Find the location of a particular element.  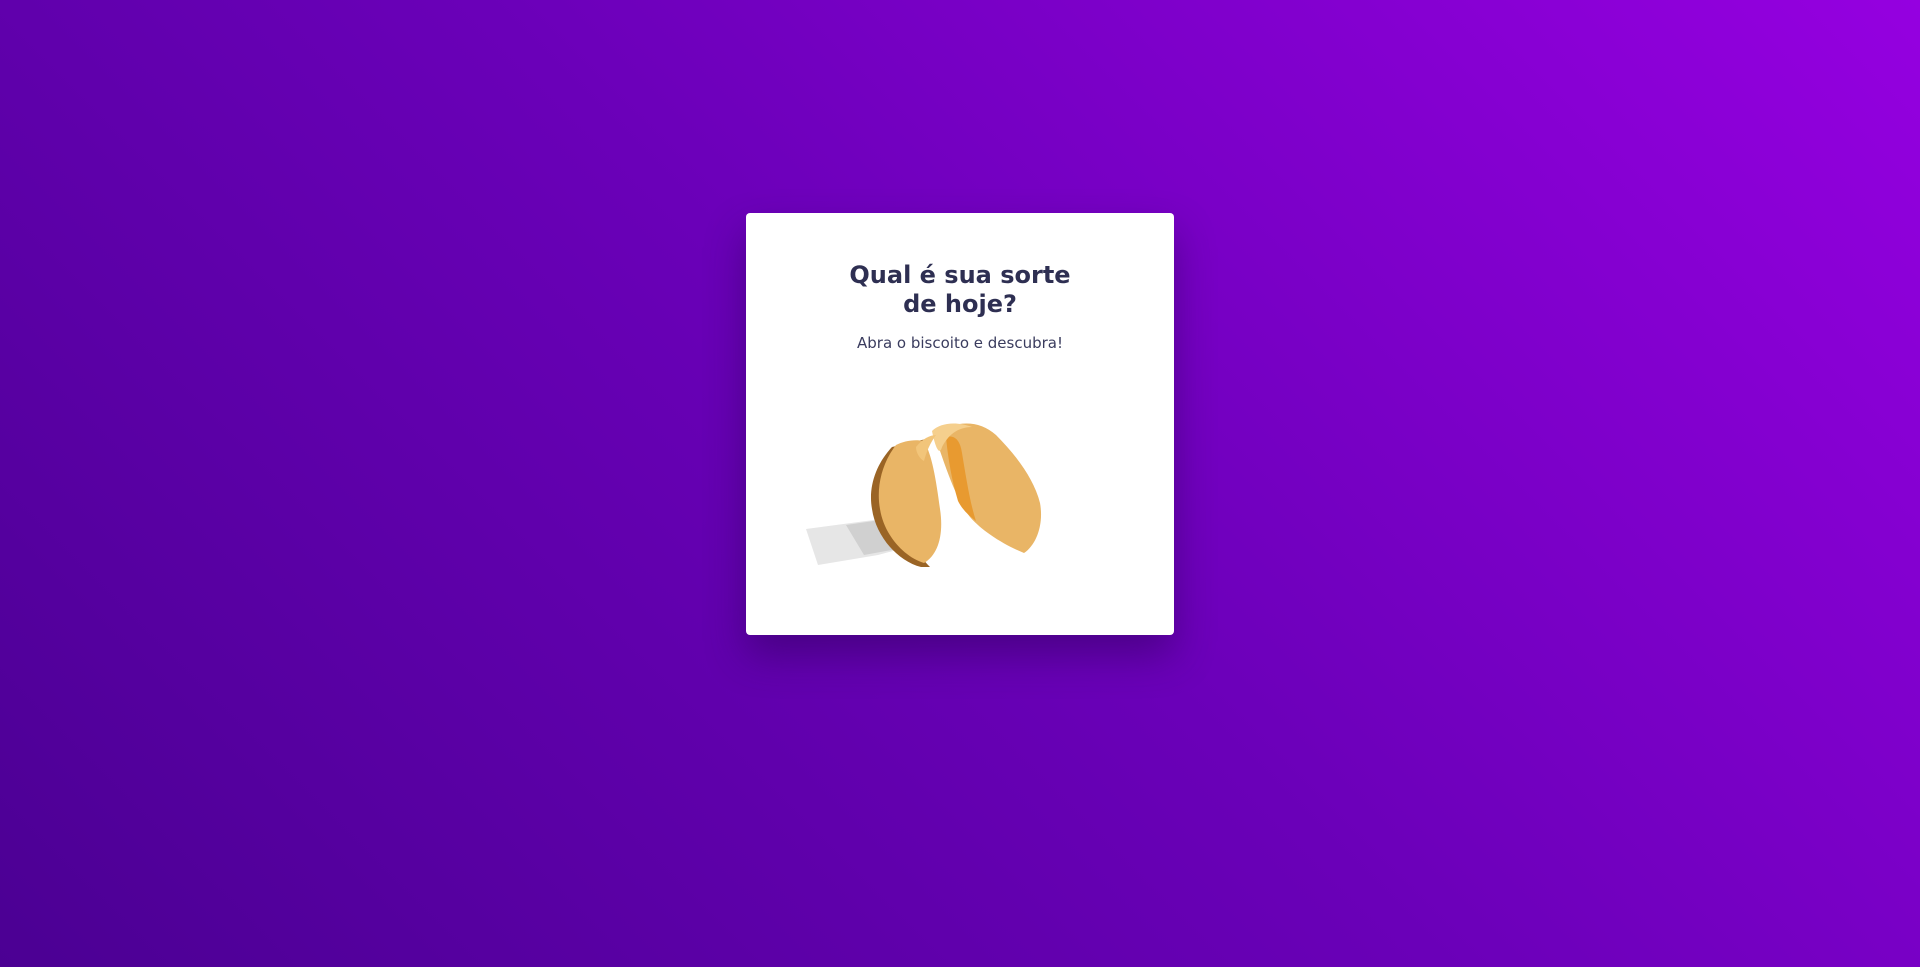

page-title: Qual é sua sorte de hoje? is located at coordinates (960, 289).